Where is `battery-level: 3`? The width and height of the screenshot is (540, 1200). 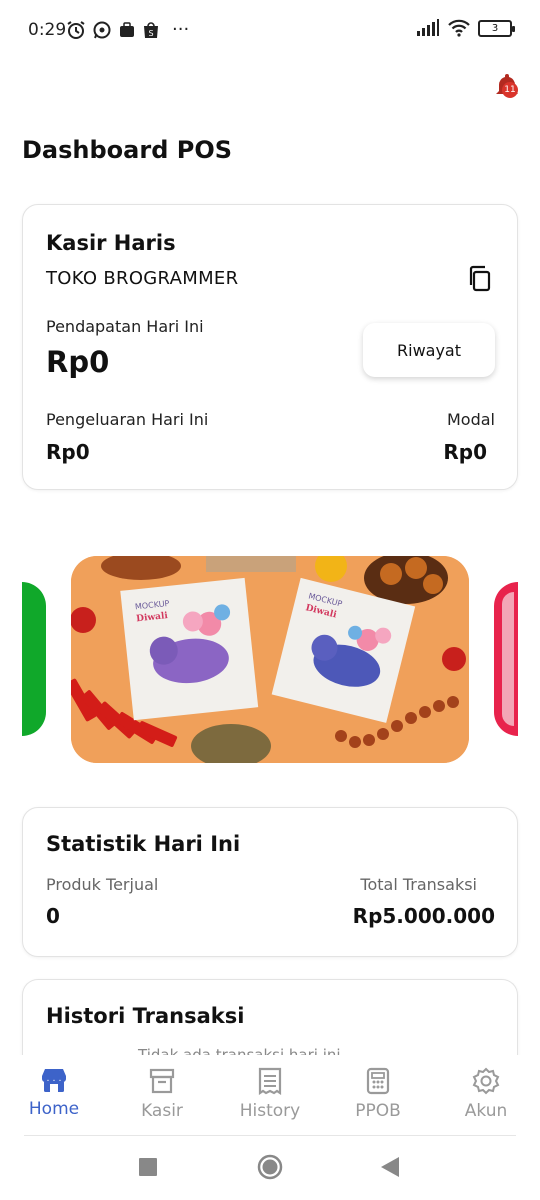 battery-level: 3 is located at coordinates (495, 28).